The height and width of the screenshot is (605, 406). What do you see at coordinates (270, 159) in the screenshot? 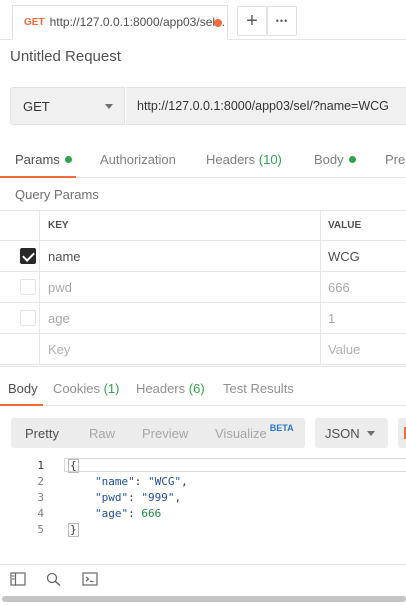
I see `tab-headers-count: (10)` at bounding box center [270, 159].